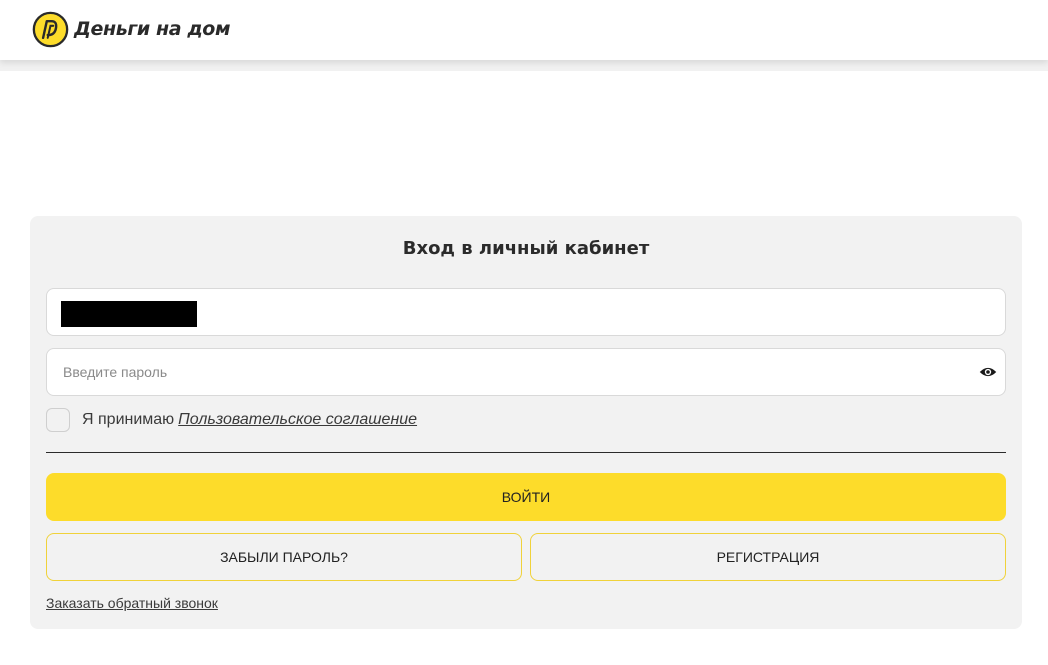 The width and height of the screenshot is (1048, 665). What do you see at coordinates (524, 65) in the screenshot?
I see `header-shadow-band` at bounding box center [524, 65].